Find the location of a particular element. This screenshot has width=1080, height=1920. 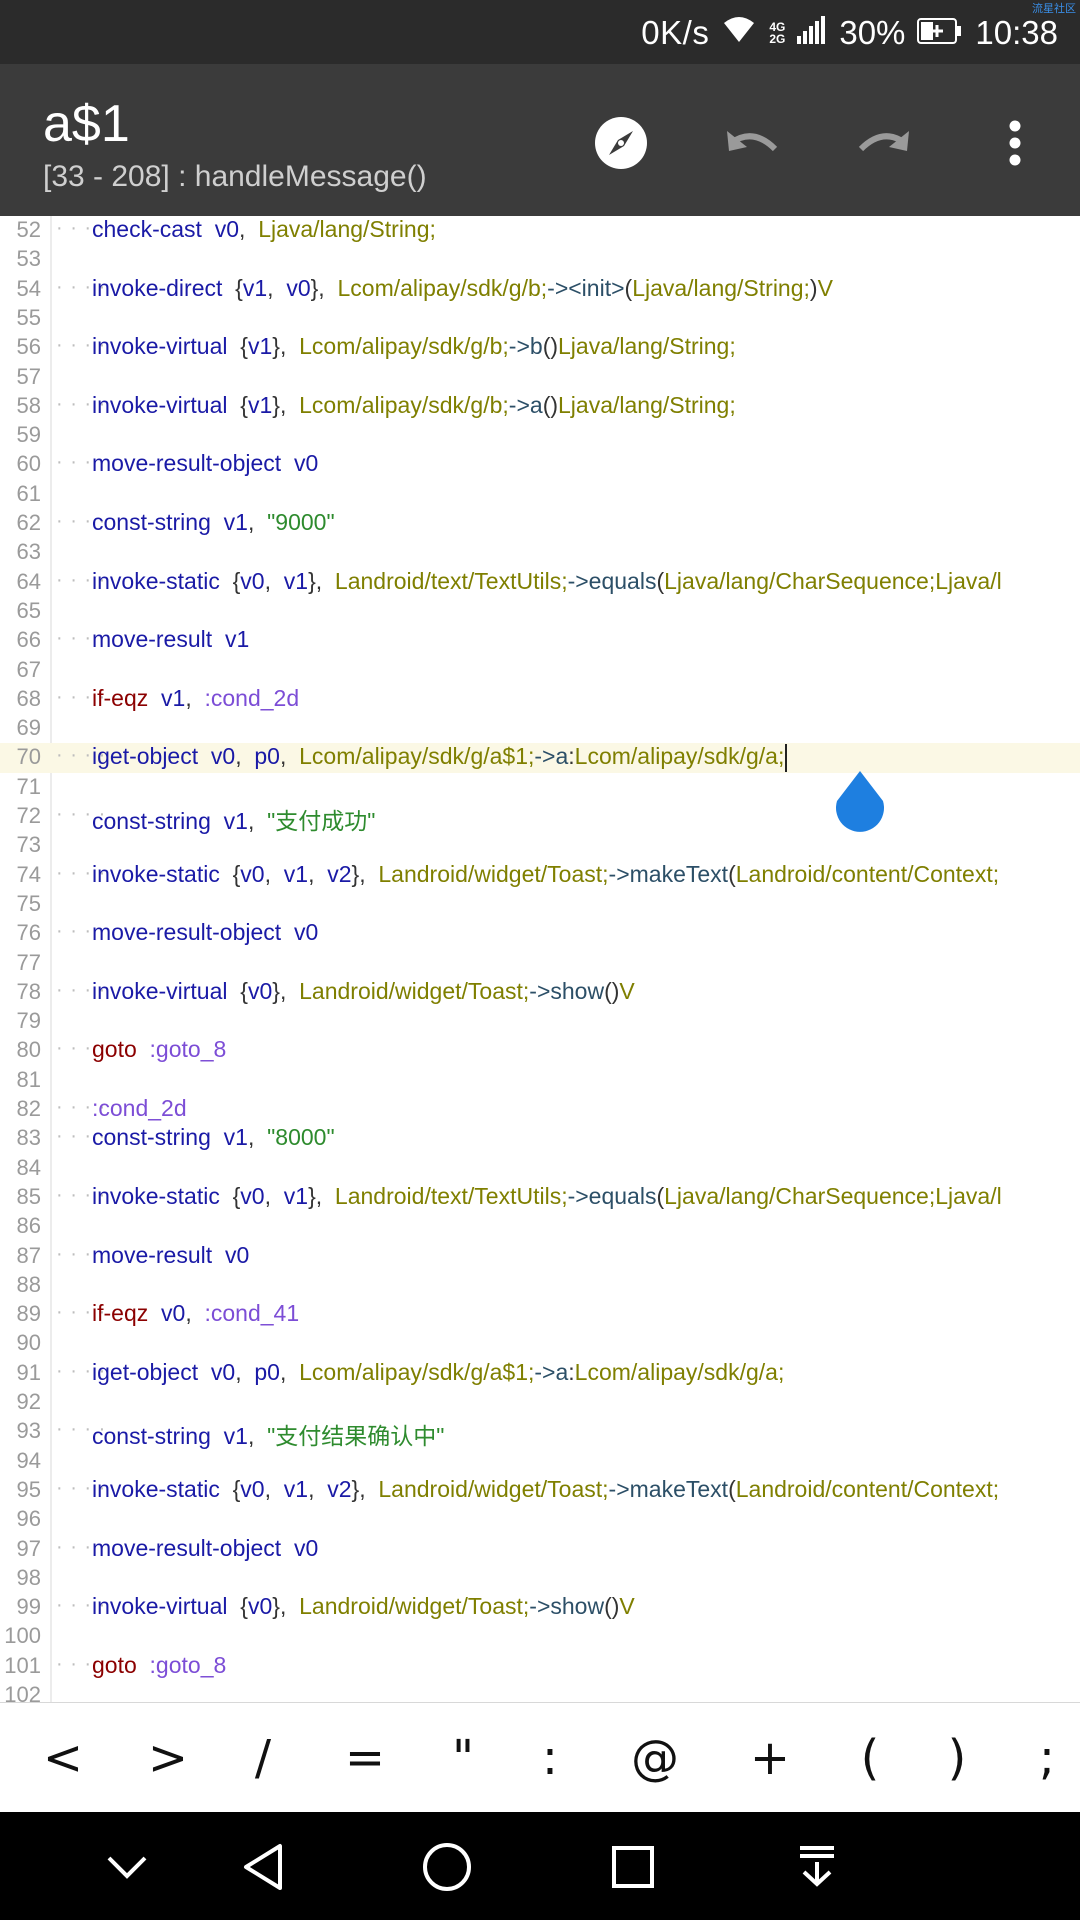

home-icon is located at coordinates (447, 1867).